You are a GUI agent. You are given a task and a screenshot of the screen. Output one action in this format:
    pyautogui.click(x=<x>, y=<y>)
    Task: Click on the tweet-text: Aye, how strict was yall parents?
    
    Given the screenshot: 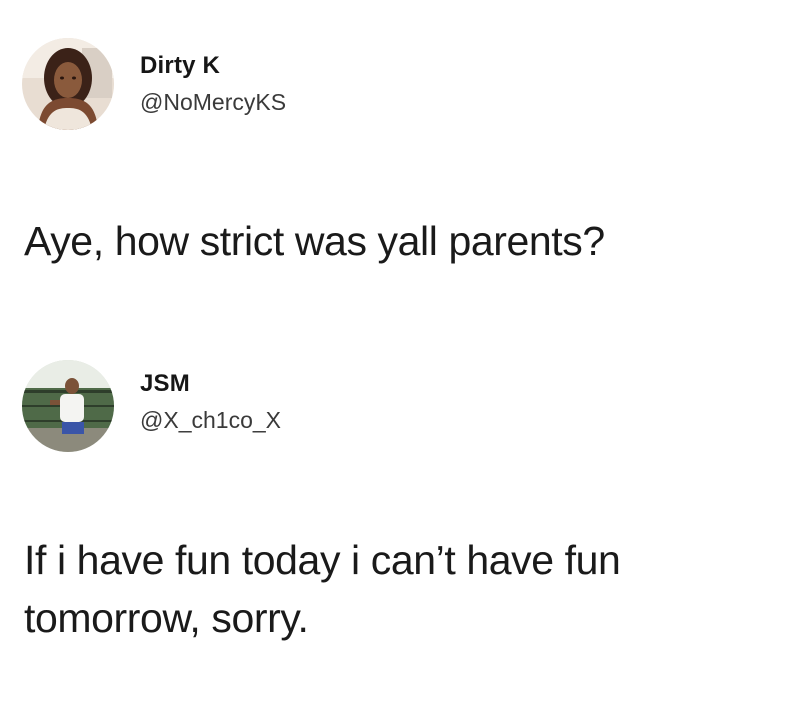 What is the action you would take?
    pyautogui.click(x=314, y=241)
    